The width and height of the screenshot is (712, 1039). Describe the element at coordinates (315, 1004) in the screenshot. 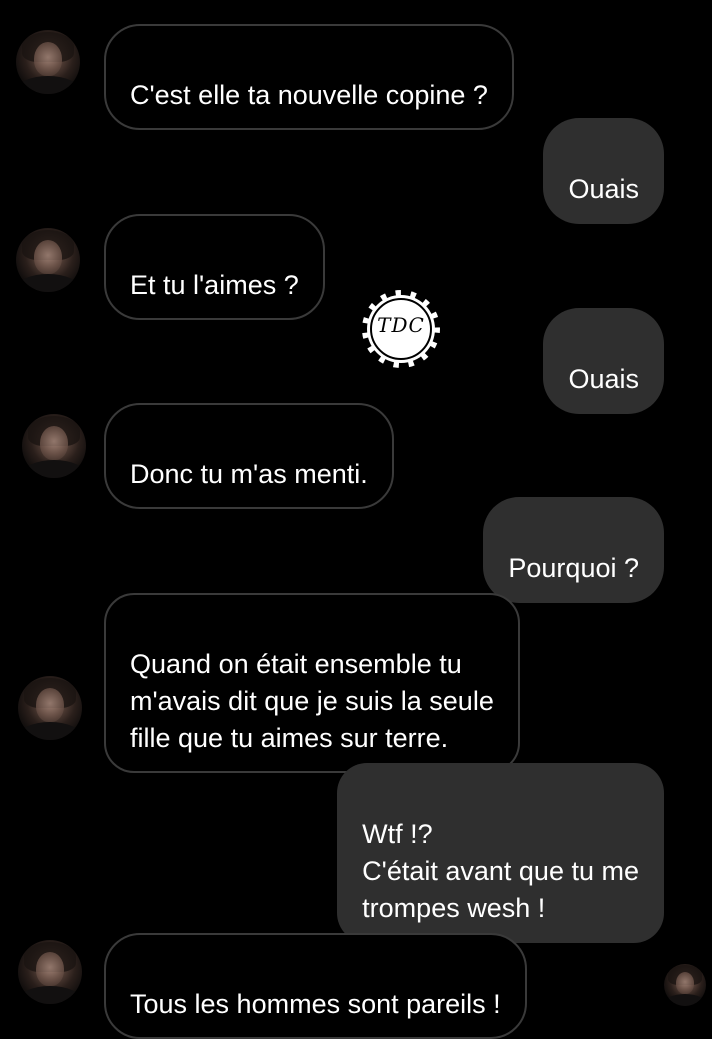

I see `message-text: Tous les hommes sont pareils !` at that location.